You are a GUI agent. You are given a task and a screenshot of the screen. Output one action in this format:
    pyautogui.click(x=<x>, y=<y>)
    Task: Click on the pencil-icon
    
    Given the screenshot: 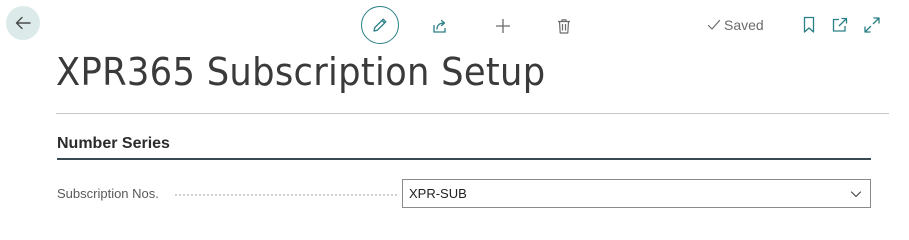 What is the action you would take?
    pyautogui.click(x=380, y=25)
    